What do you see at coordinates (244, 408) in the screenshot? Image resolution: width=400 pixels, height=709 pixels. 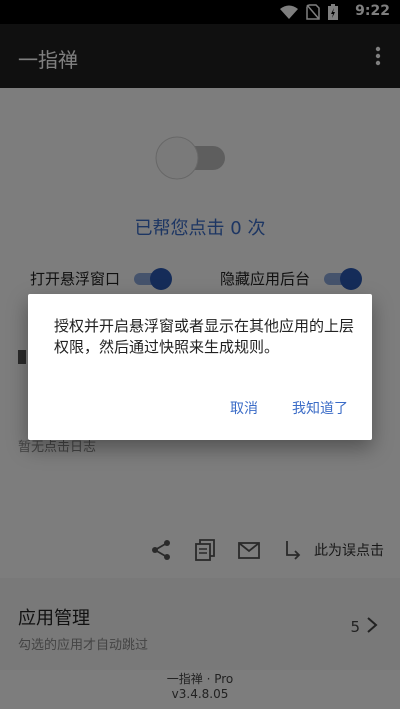 I see `cancel-button: 取消` at bounding box center [244, 408].